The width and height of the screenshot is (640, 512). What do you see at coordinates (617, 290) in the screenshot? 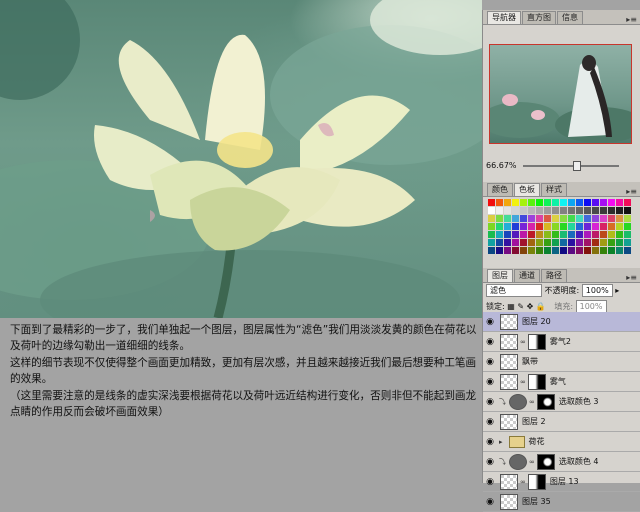
I see `opacity-arrow-icon: ▸` at bounding box center [617, 290].